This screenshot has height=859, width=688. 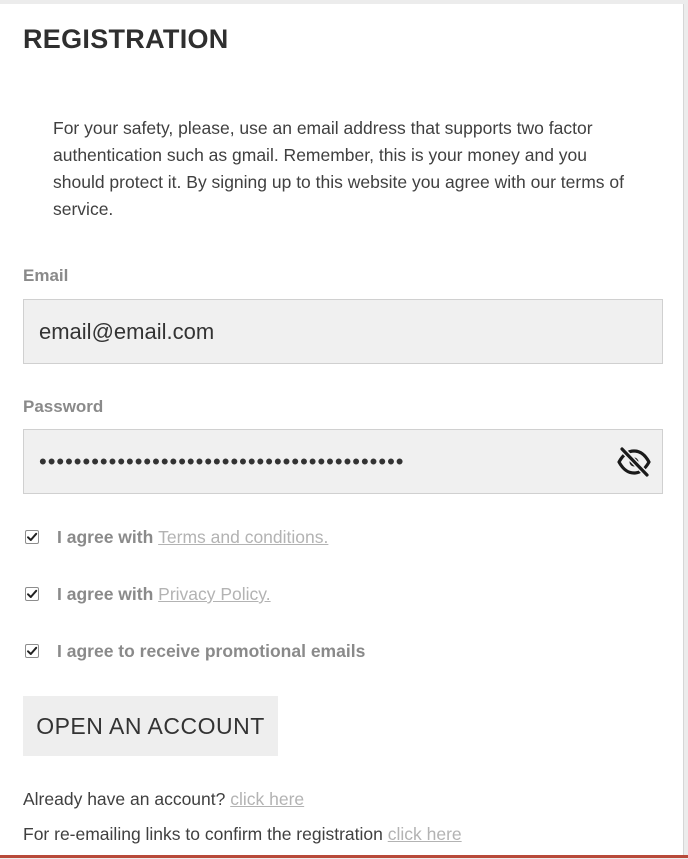 I want to click on terms-agreement-label: I agree with Terms and conditions., so click(x=193, y=537).